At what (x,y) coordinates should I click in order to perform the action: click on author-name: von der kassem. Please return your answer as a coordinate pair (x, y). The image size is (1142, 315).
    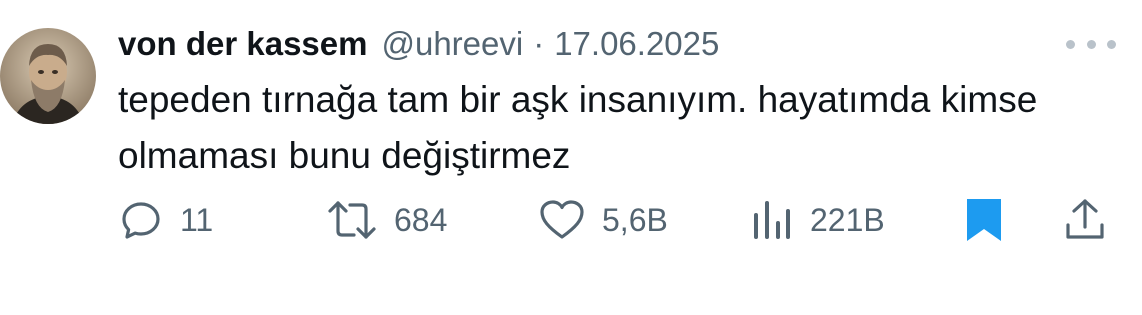
    Looking at the image, I should click on (242, 44).